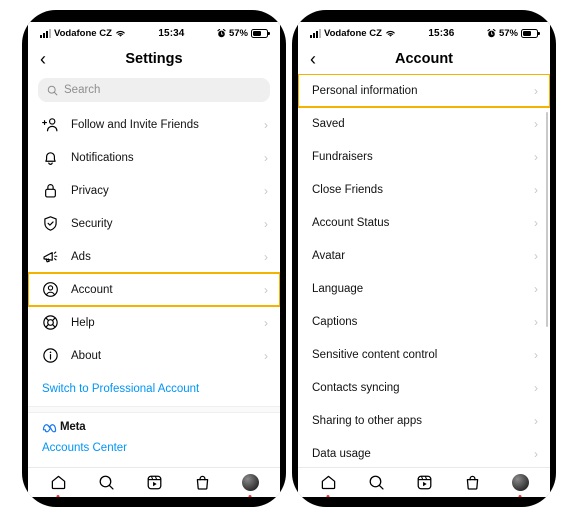 The image size is (580, 512). Describe the element at coordinates (50, 256) in the screenshot. I see `megaphone-icon` at that location.